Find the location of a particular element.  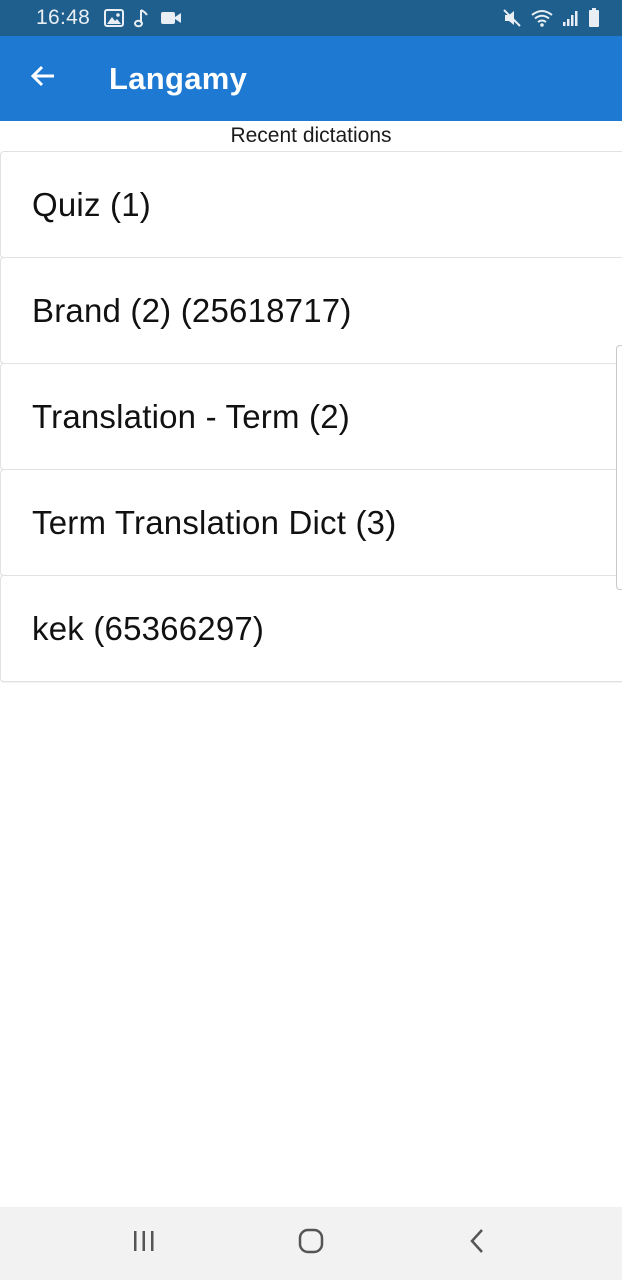

mute-icon is located at coordinates (512, 18).